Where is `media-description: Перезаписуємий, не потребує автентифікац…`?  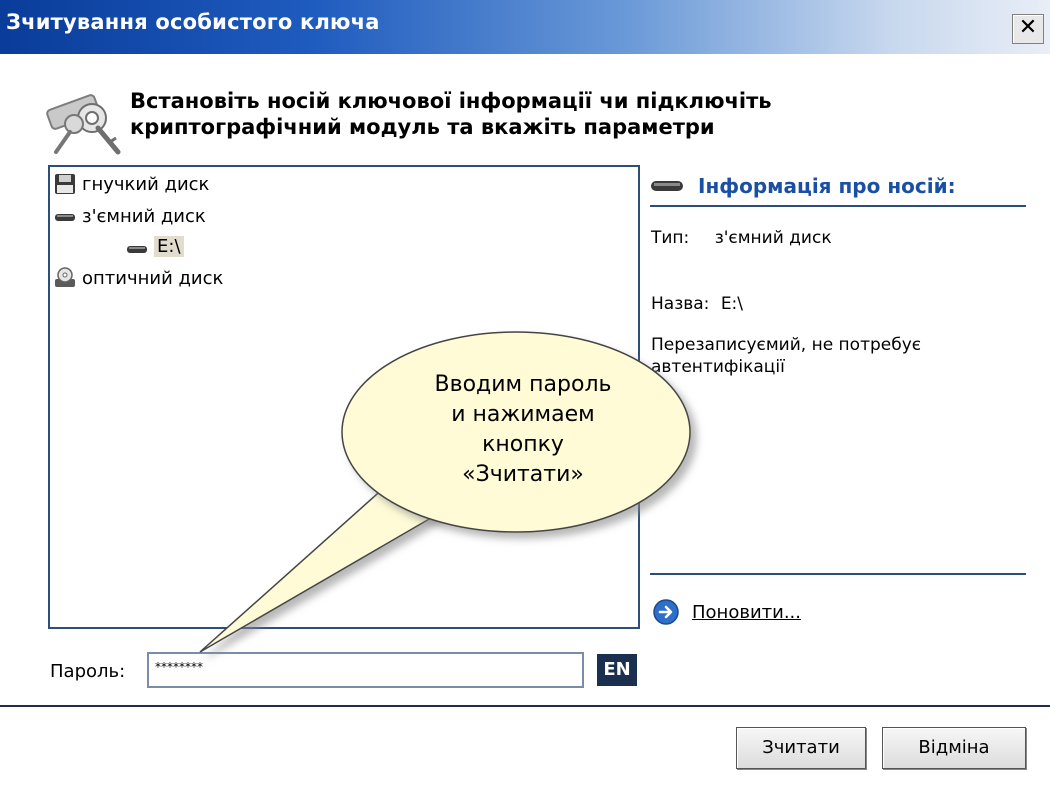 media-description: Перезаписуємий, не потребує автентифікац… is located at coordinates (786, 356).